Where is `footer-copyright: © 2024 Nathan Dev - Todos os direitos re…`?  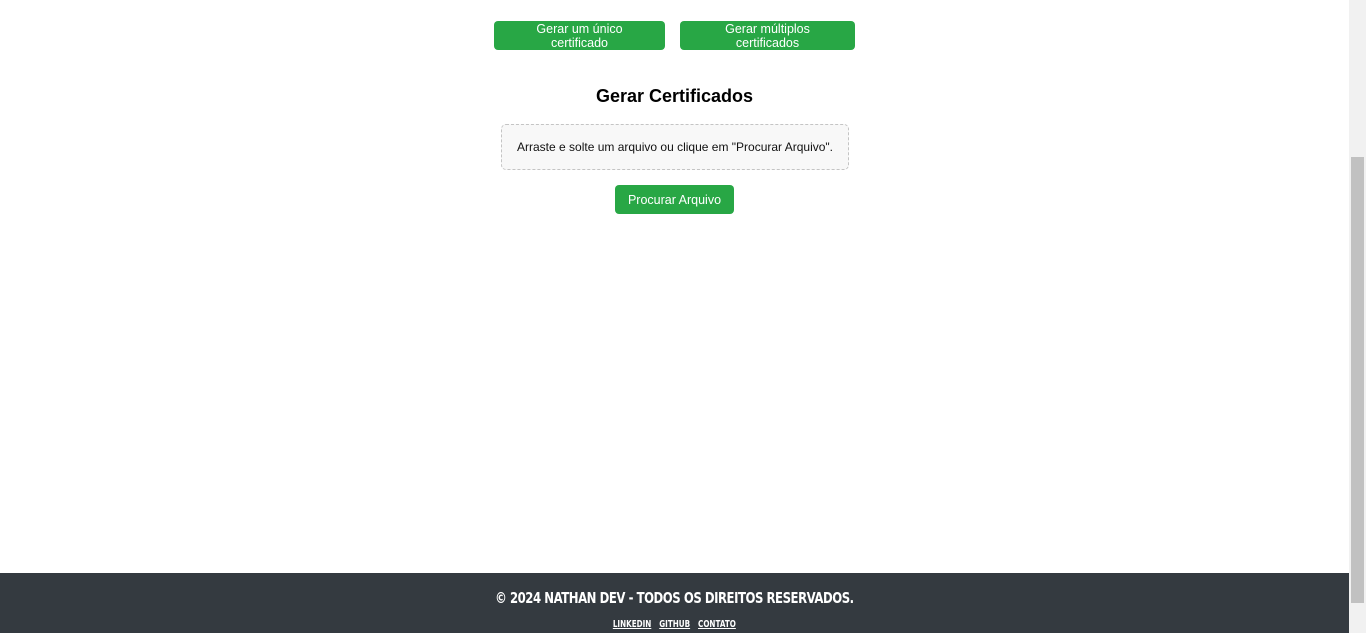
footer-copyright: © 2024 Nathan Dev - Todos os direitos re… is located at coordinates (674, 598).